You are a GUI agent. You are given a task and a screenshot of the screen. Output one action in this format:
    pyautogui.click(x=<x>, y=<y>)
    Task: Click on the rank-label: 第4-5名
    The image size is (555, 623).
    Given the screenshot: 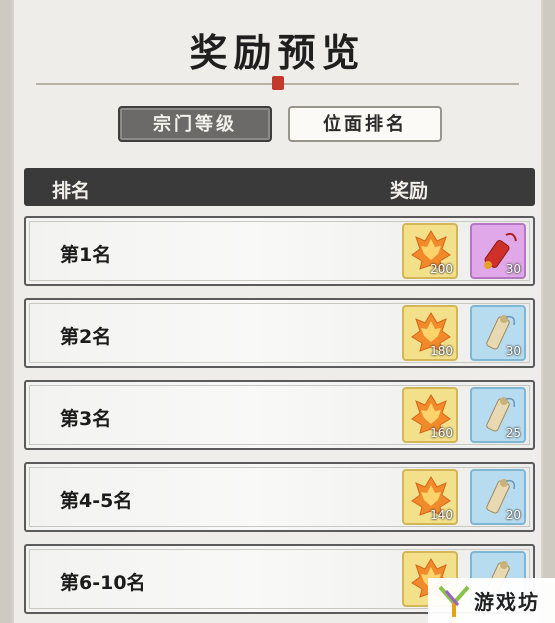 What is the action you would take?
    pyautogui.click(x=96, y=501)
    